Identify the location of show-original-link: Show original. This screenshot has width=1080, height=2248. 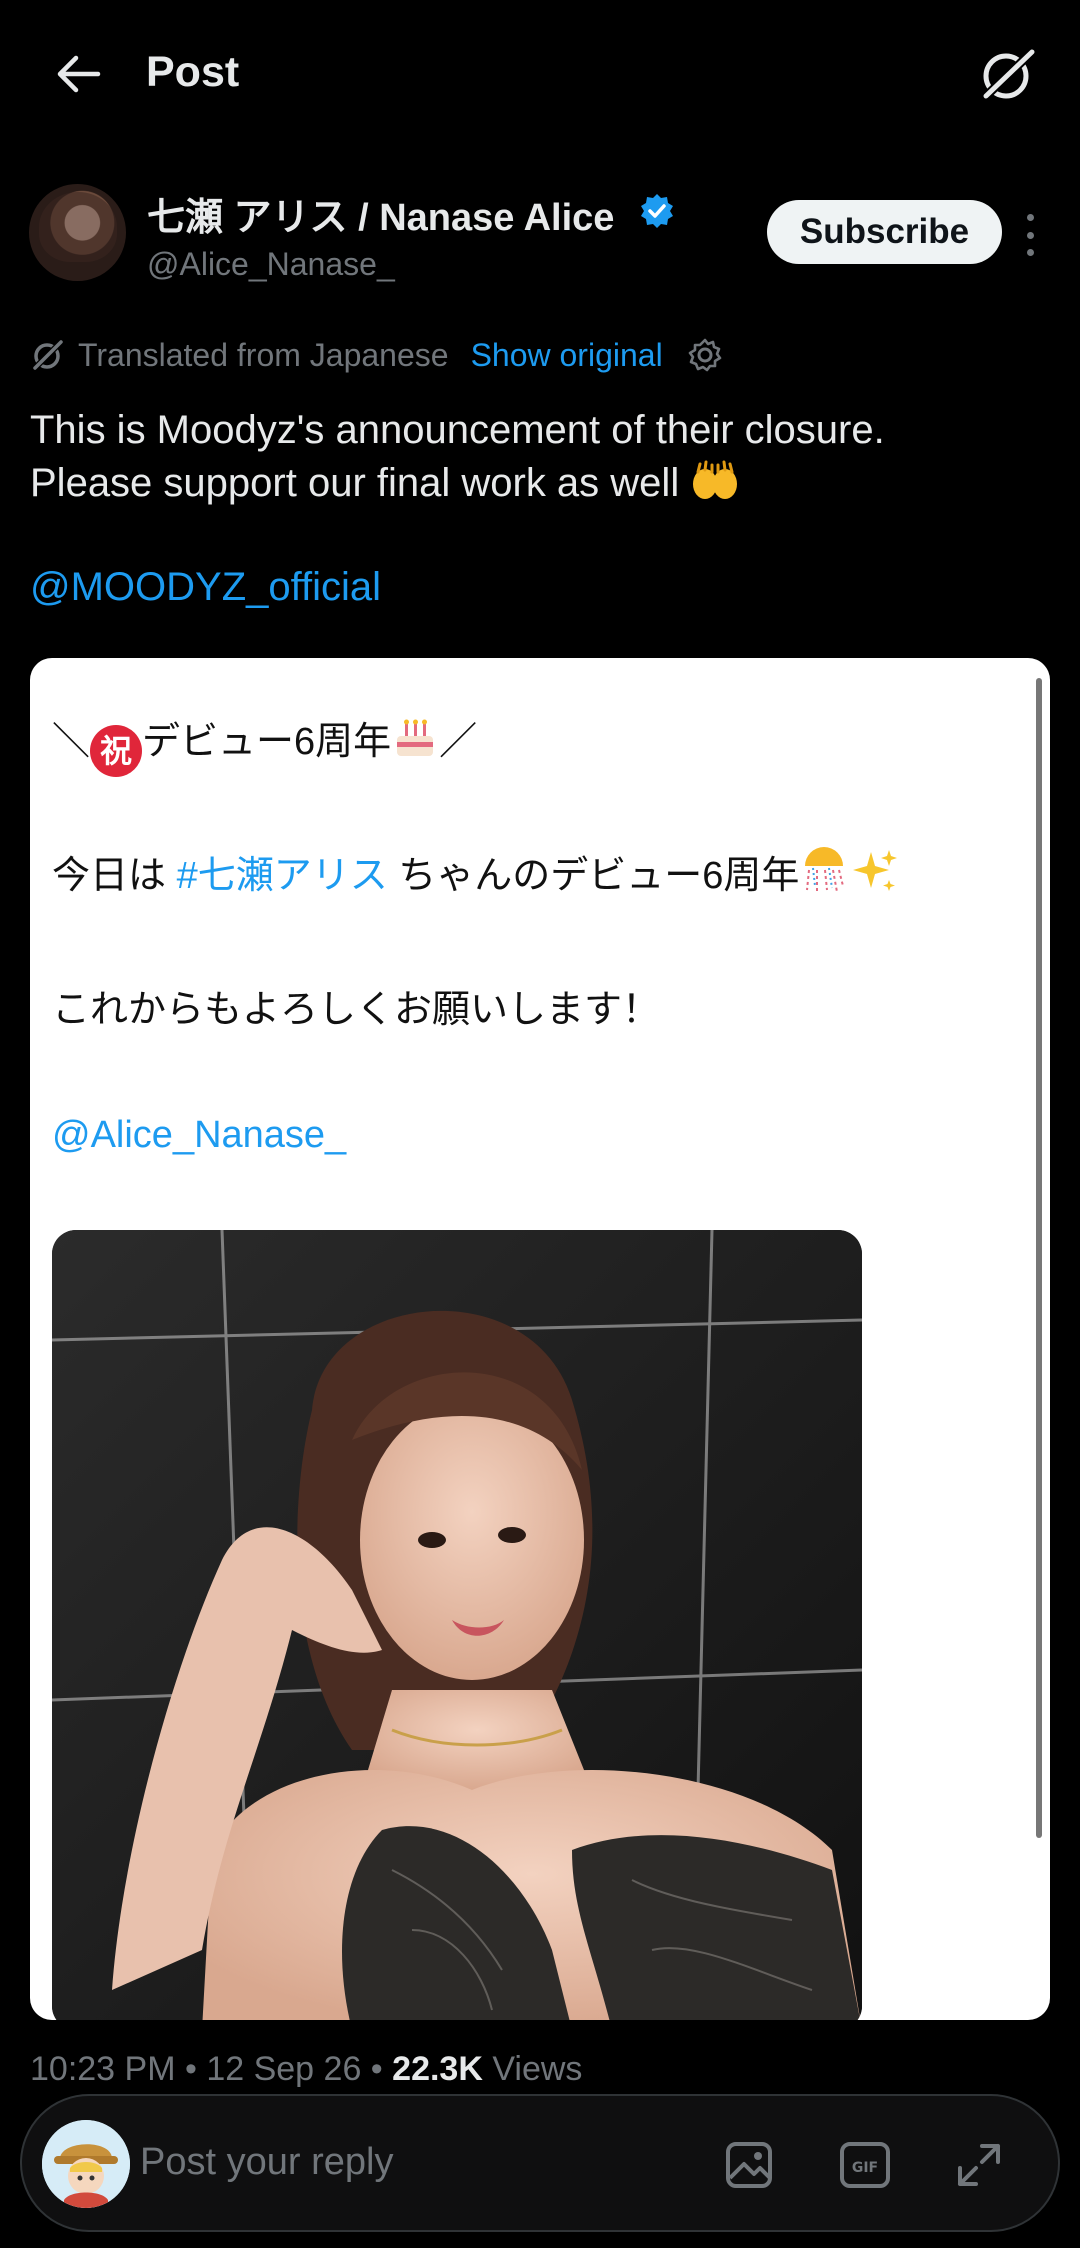
(567, 355).